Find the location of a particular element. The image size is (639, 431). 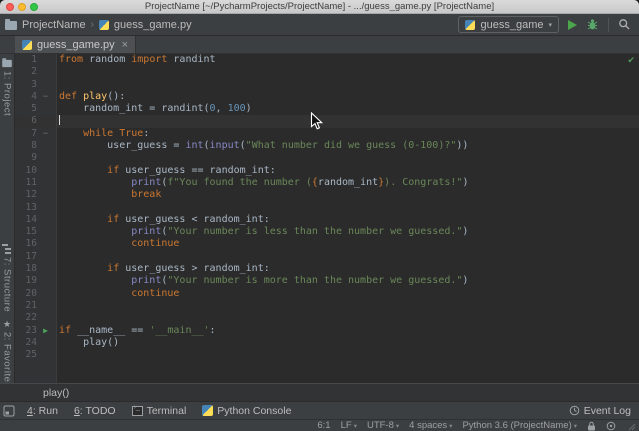

line-number: 6 is located at coordinates (34, 121).